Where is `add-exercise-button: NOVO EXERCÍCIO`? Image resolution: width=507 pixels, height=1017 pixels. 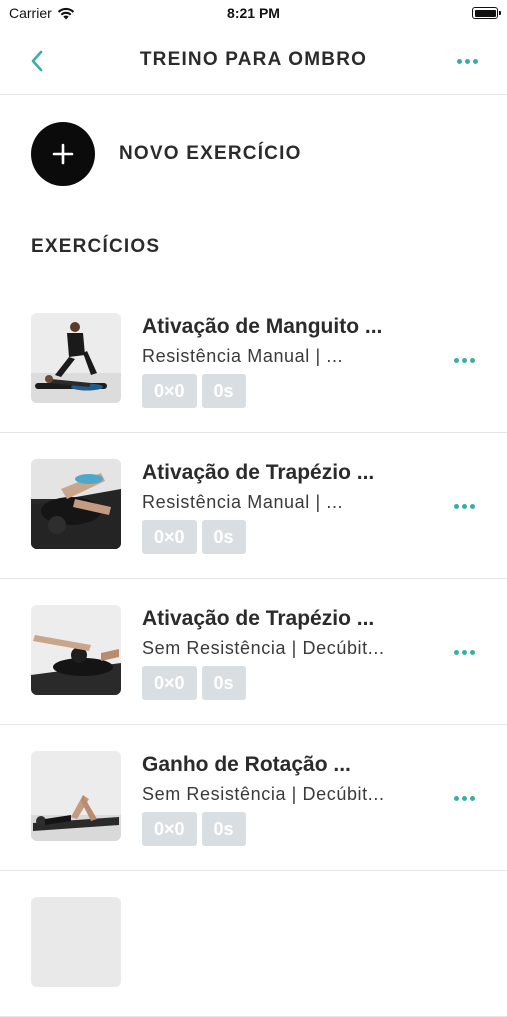 add-exercise-button: NOVO EXERCÍCIO is located at coordinates (166, 154).